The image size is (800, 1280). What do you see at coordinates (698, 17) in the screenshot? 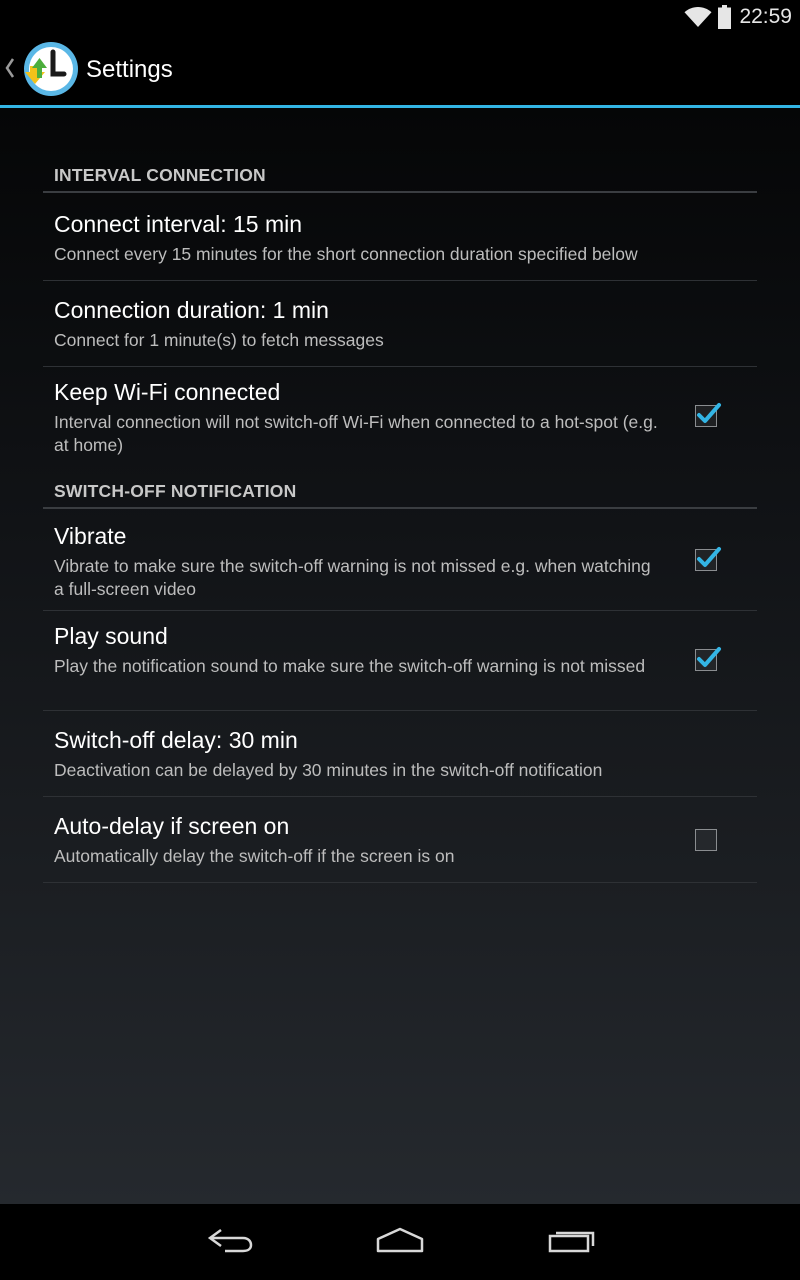
I see `wifi-icon` at bounding box center [698, 17].